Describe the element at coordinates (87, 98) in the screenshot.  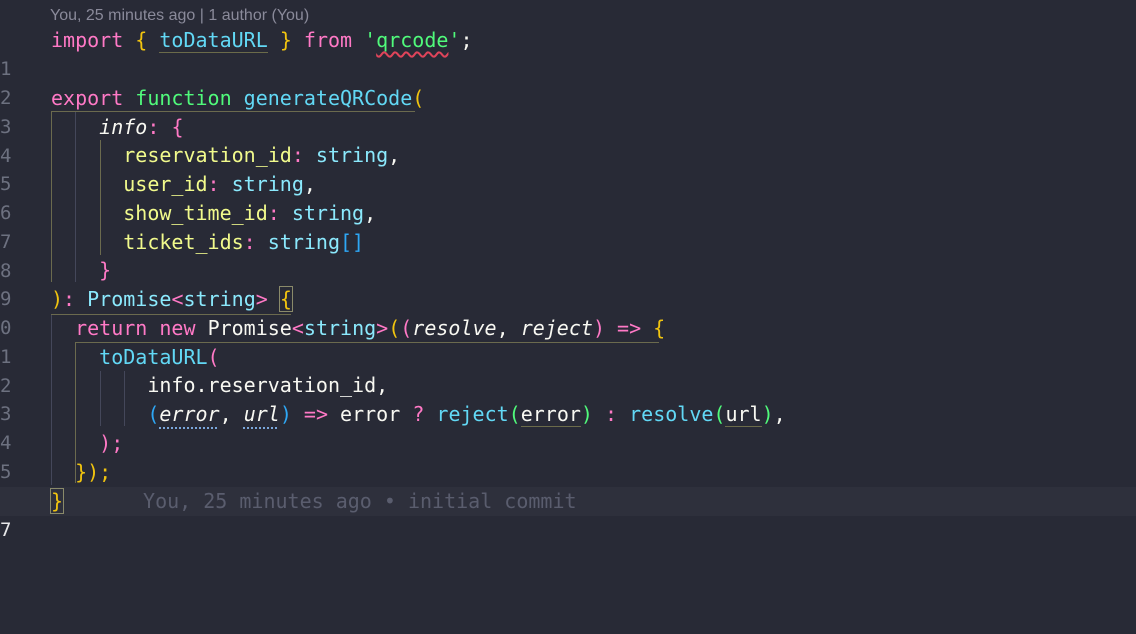
I see `keyword-export: export` at that location.